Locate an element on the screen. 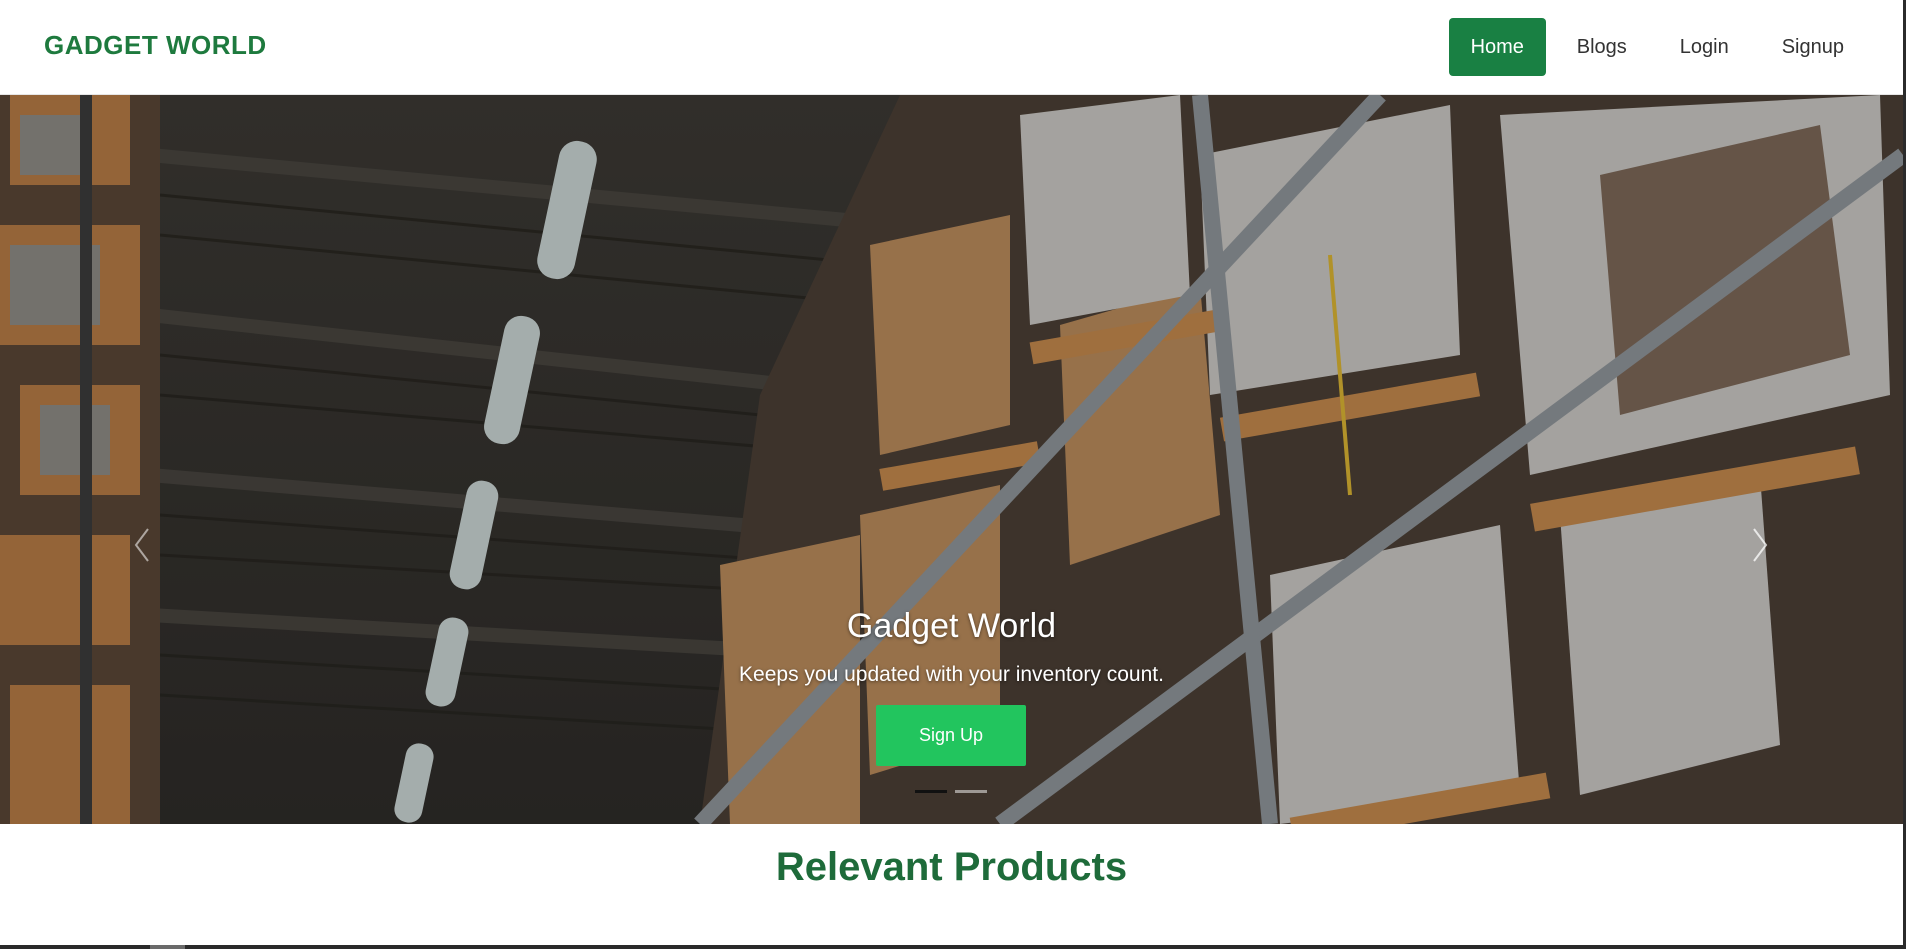 This screenshot has width=1906, height=949. carousel-next-button is located at coordinates (1760, 545).